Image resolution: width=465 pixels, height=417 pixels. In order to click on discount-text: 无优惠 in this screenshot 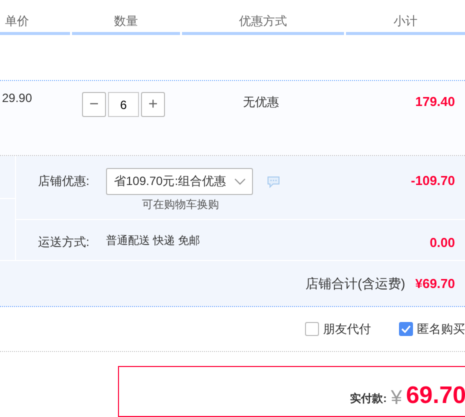, I will do `click(261, 102)`.